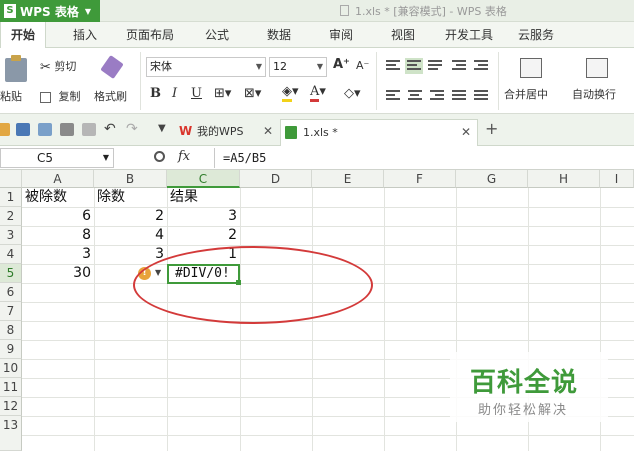 Image resolution: width=634 pixels, height=451 pixels. What do you see at coordinates (23, 129) in the screenshot?
I see `save-icon` at bounding box center [23, 129].